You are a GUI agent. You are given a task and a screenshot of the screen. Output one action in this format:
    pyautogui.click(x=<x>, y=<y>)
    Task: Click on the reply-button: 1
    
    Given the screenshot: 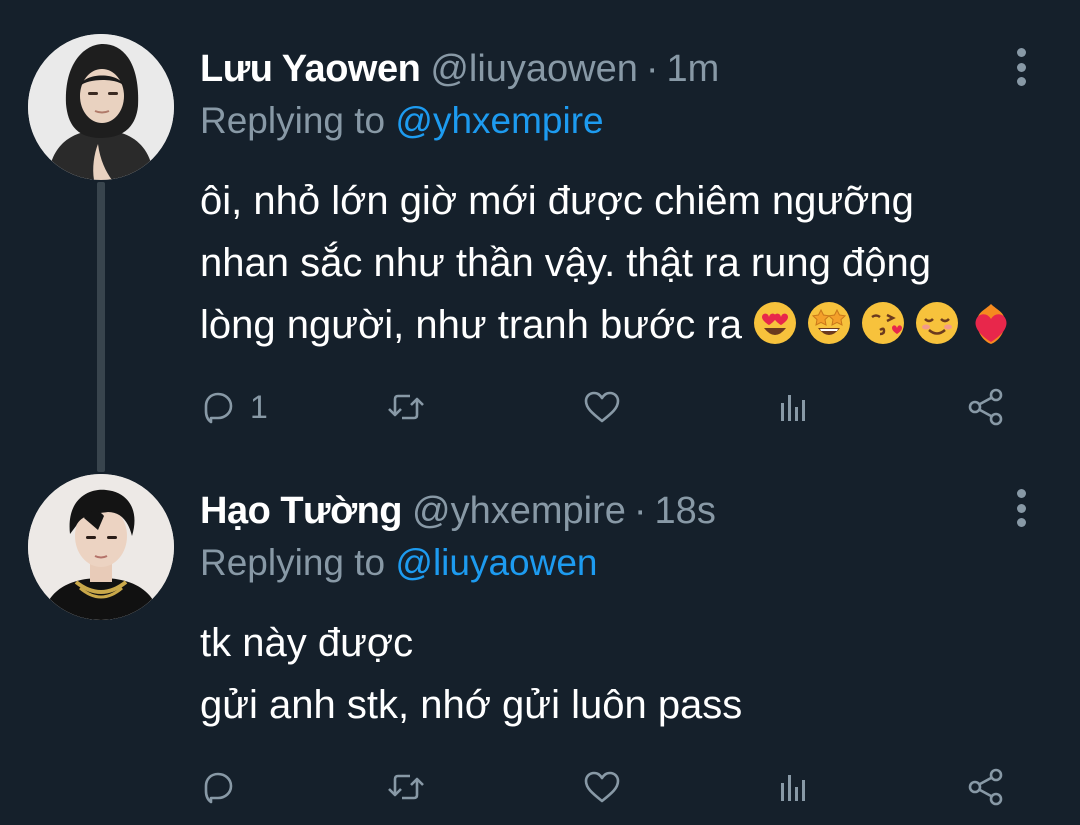 What is the action you would take?
    pyautogui.click(x=234, y=407)
    